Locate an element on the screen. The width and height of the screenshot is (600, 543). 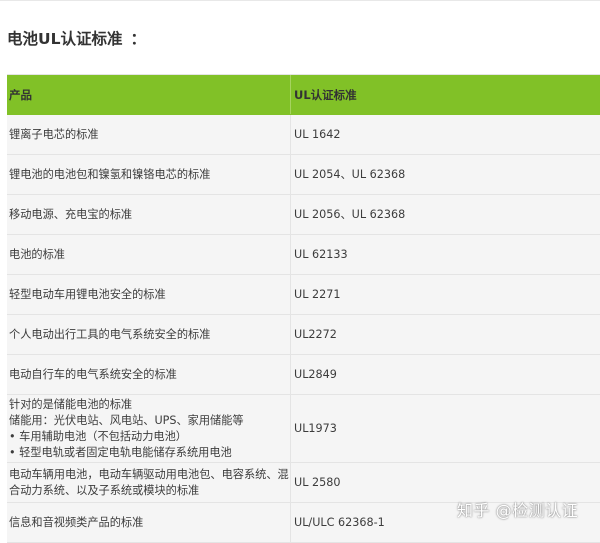
standard-cell: UL 2271 is located at coordinates (317, 294).